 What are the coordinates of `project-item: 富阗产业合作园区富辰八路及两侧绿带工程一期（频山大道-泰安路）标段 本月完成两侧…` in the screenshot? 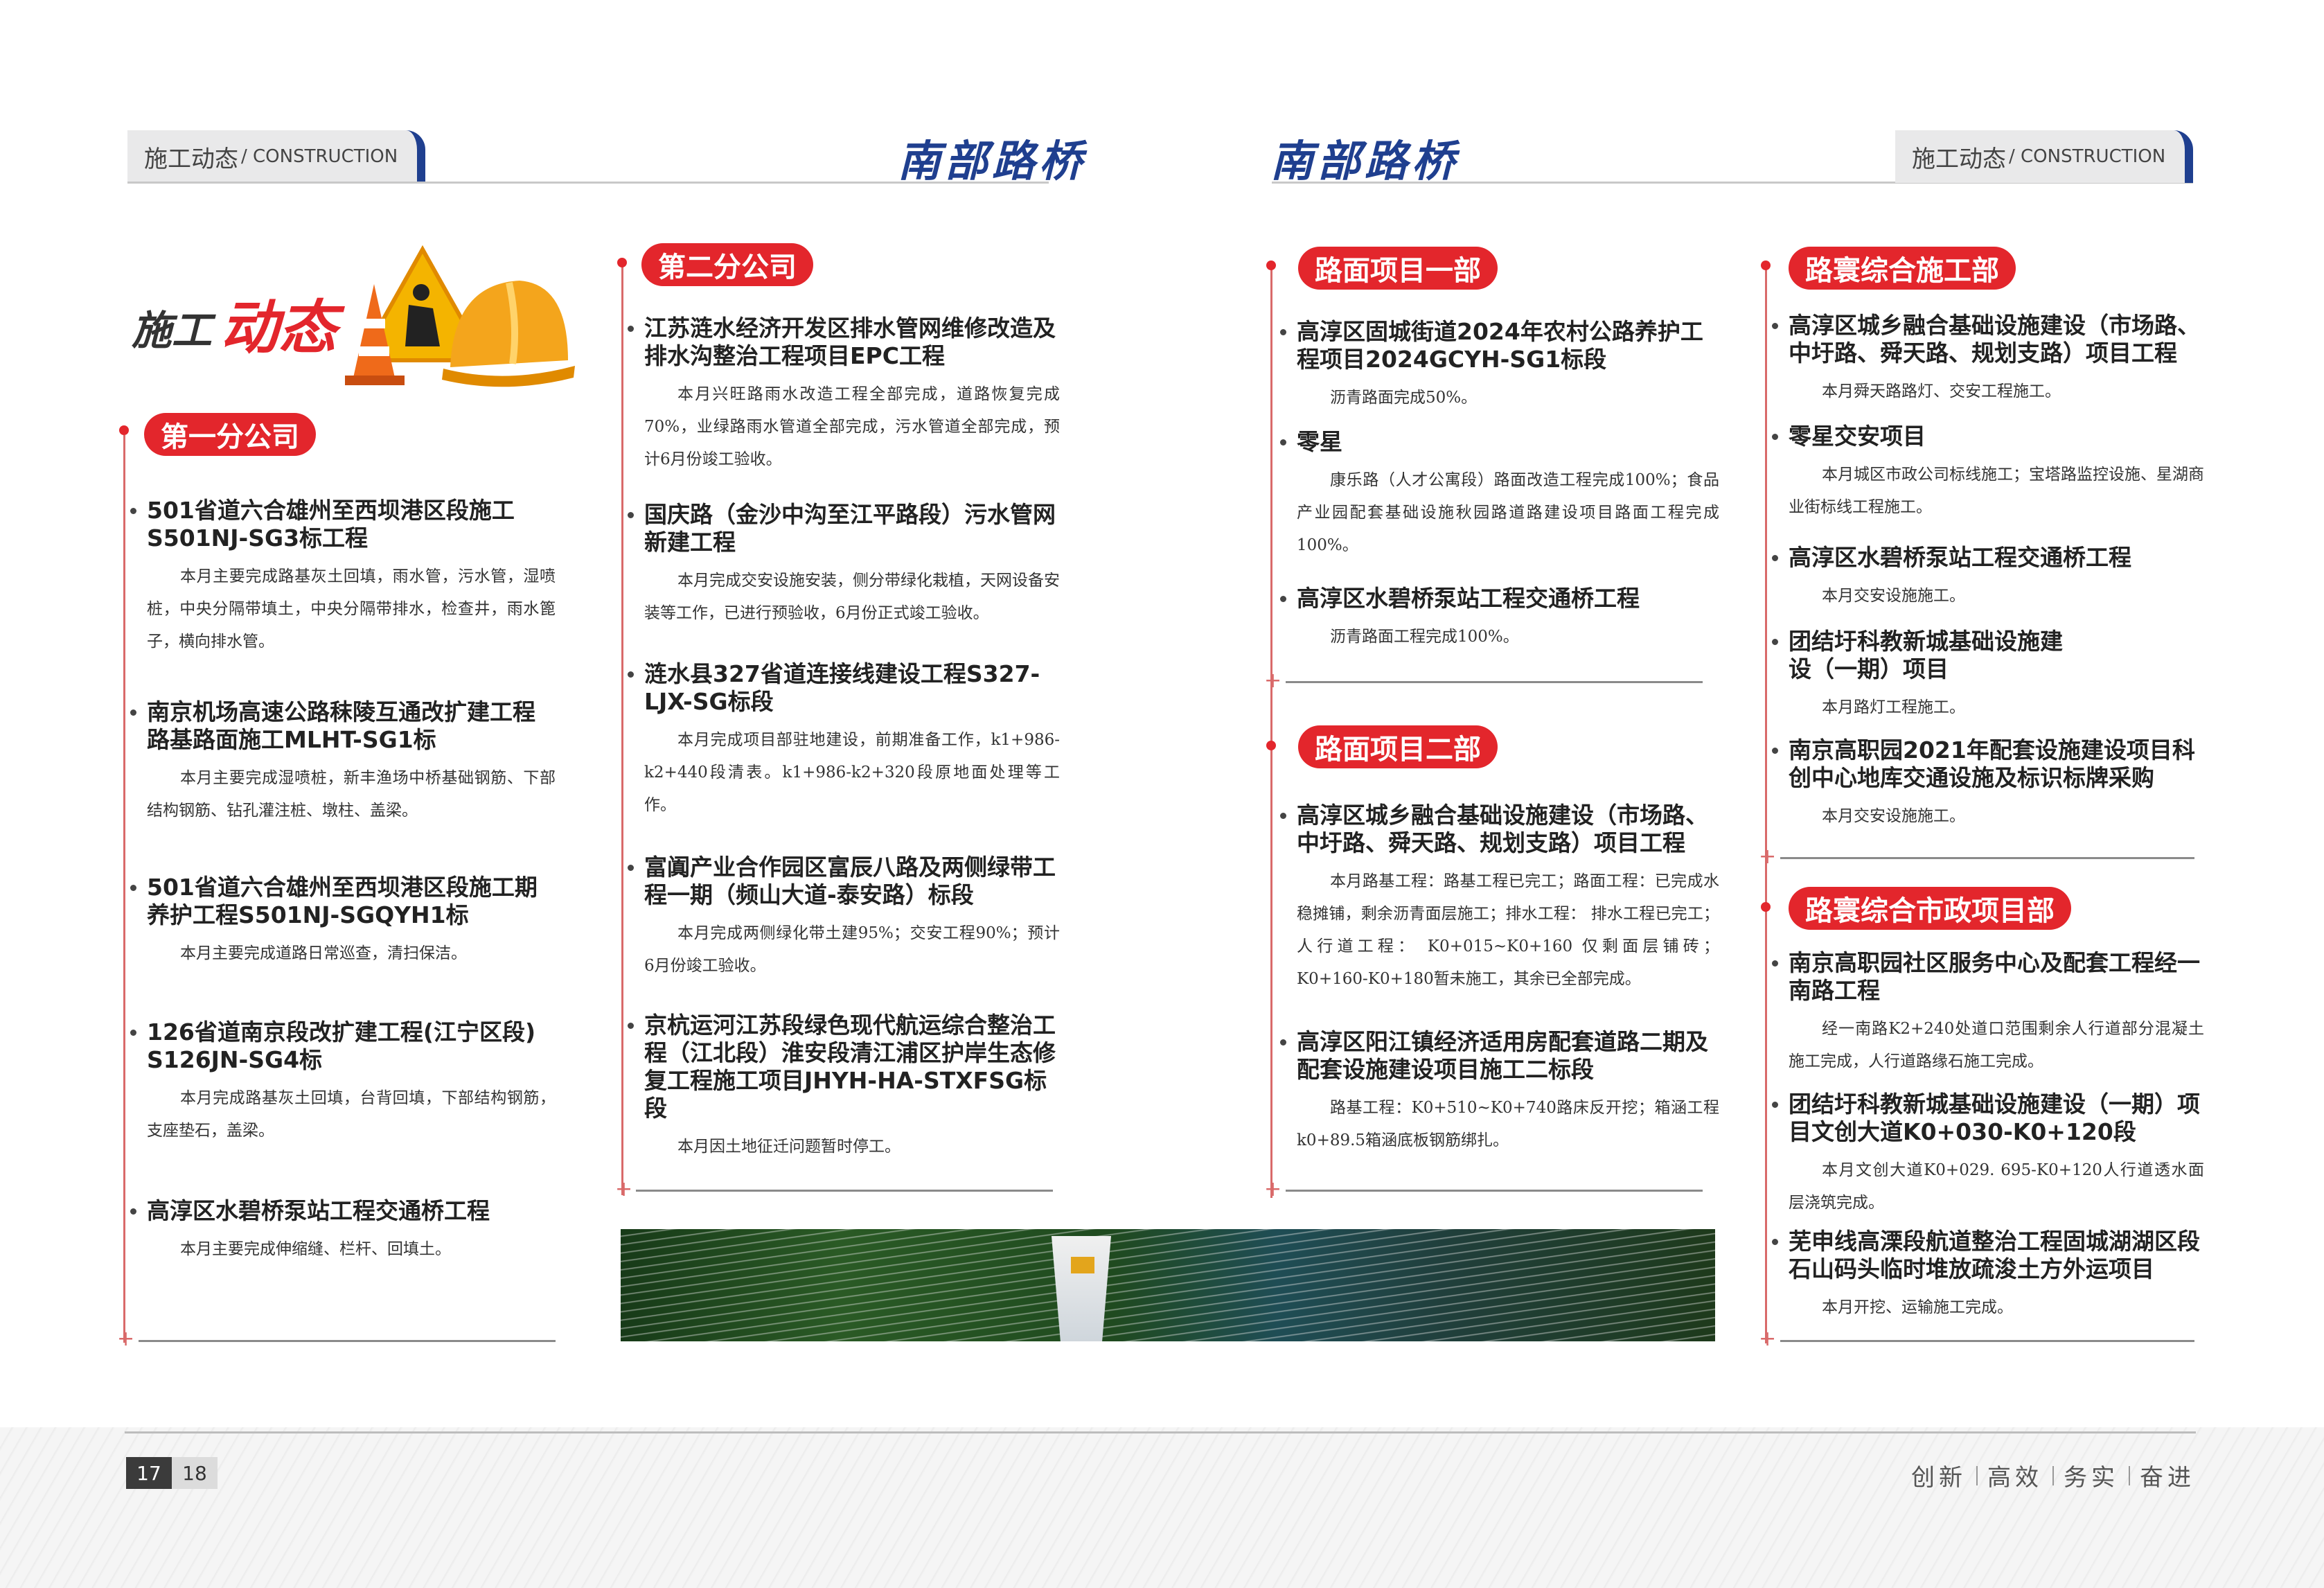 It's located at (844, 918).